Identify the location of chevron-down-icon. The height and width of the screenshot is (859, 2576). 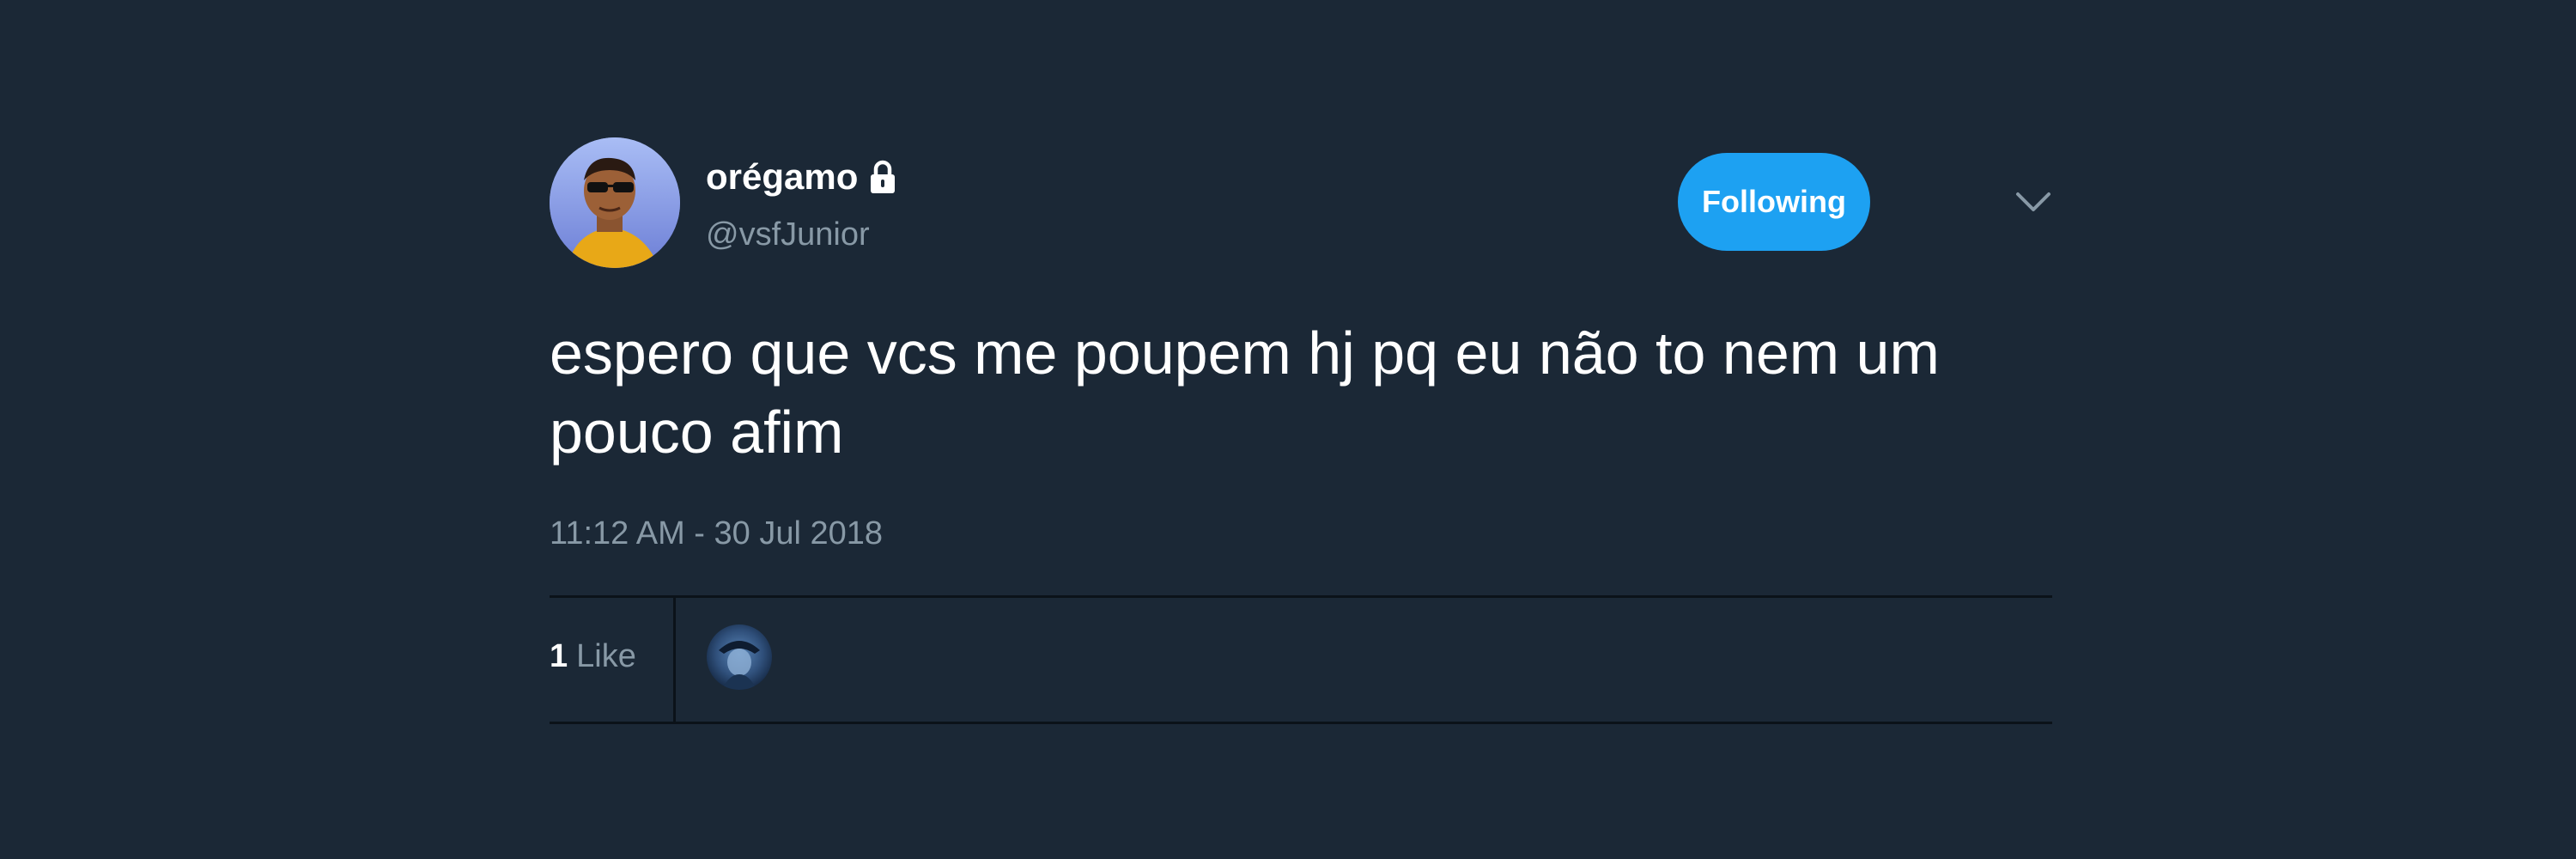
(2033, 202).